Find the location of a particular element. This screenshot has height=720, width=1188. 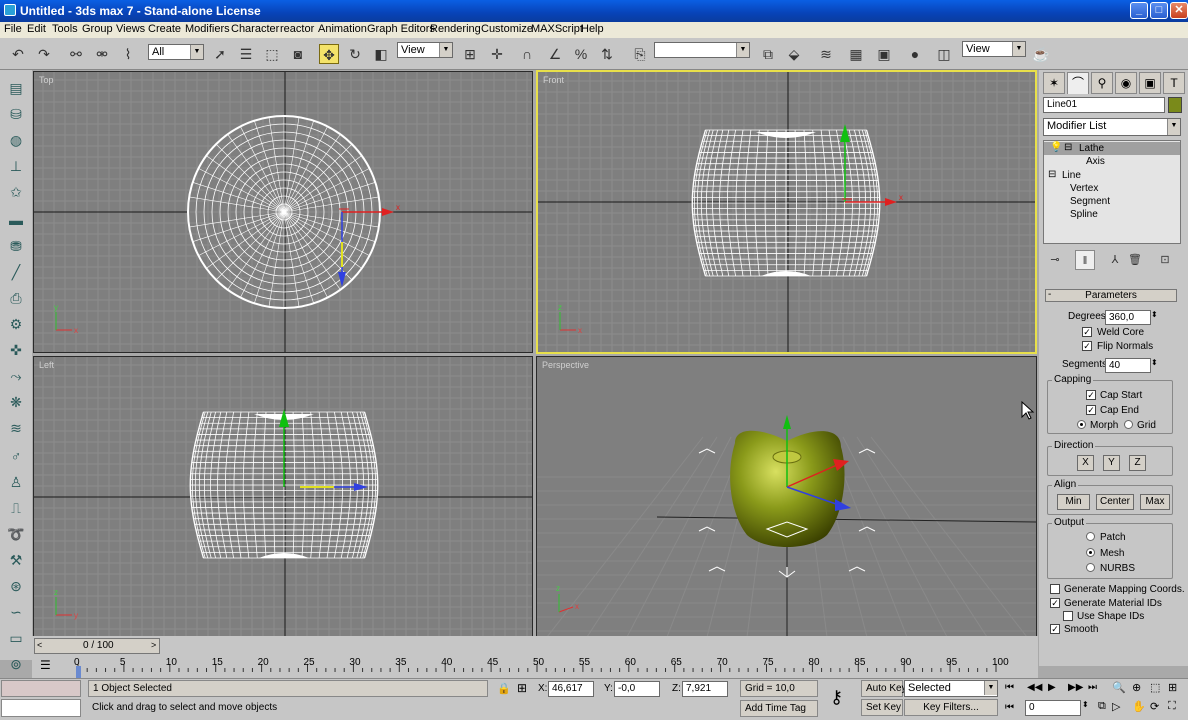

window-crossing-icon: ◙ is located at coordinates (298, 54).